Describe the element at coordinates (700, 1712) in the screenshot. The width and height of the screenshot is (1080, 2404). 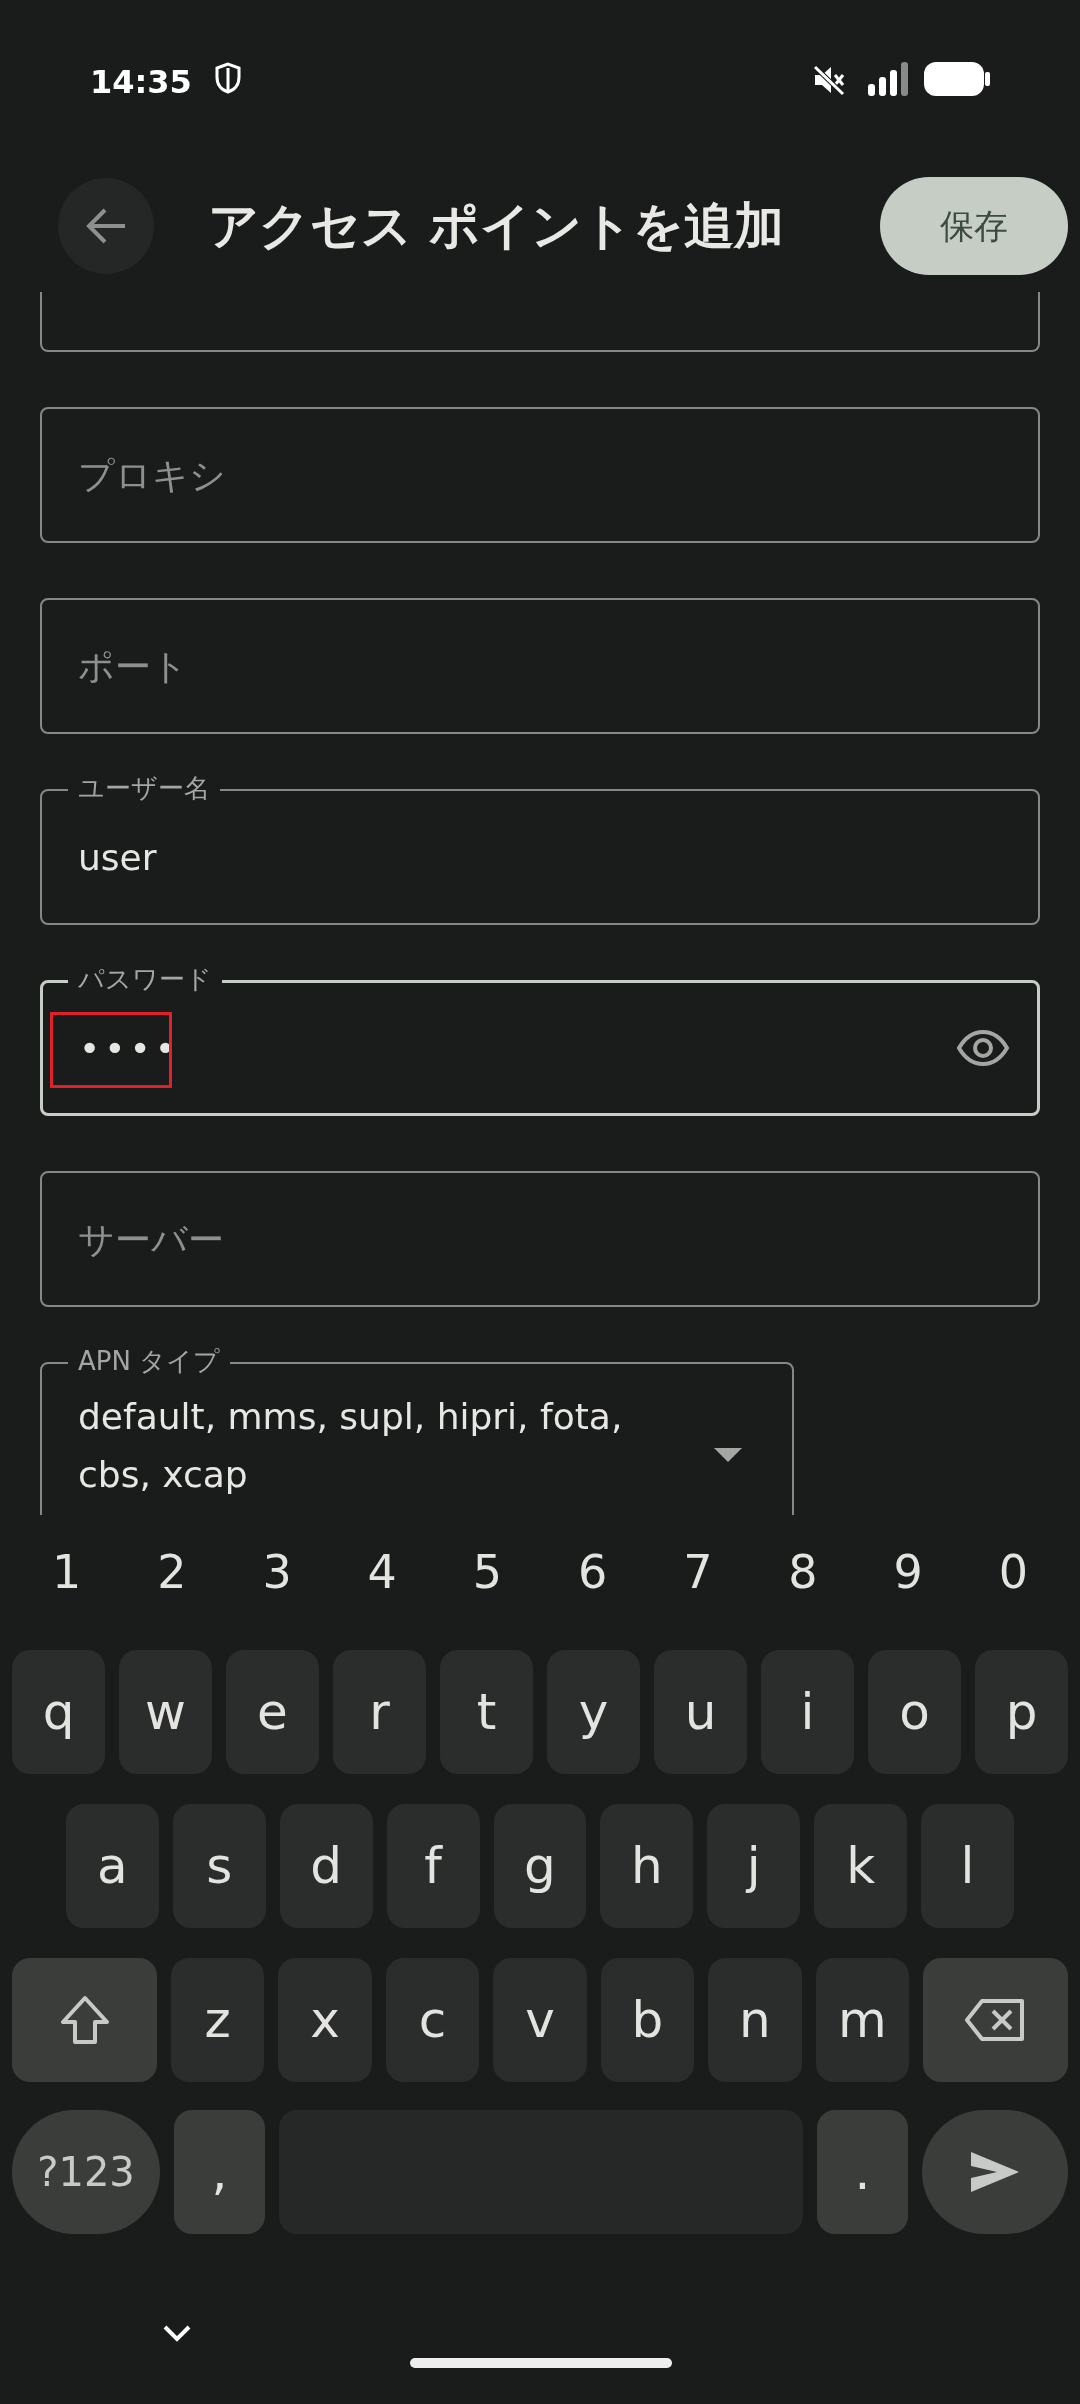
I see `letter-key: u` at that location.